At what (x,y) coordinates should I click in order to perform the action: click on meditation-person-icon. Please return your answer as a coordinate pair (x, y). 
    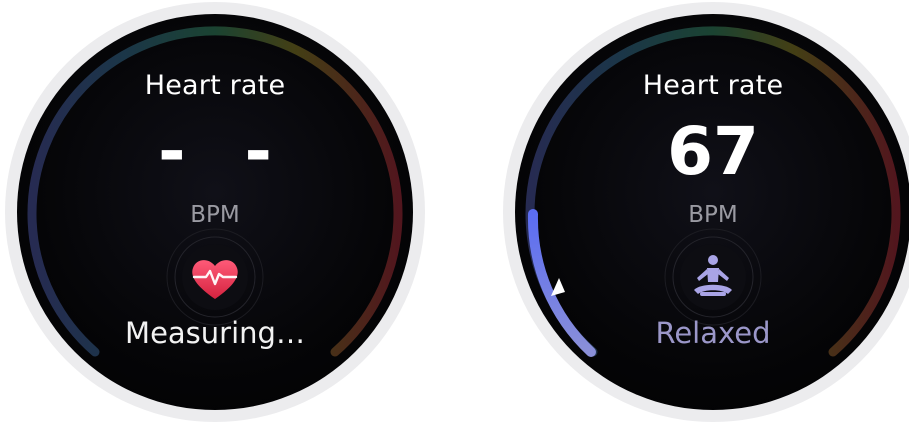
    Looking at the image, I should click on (713, 277).